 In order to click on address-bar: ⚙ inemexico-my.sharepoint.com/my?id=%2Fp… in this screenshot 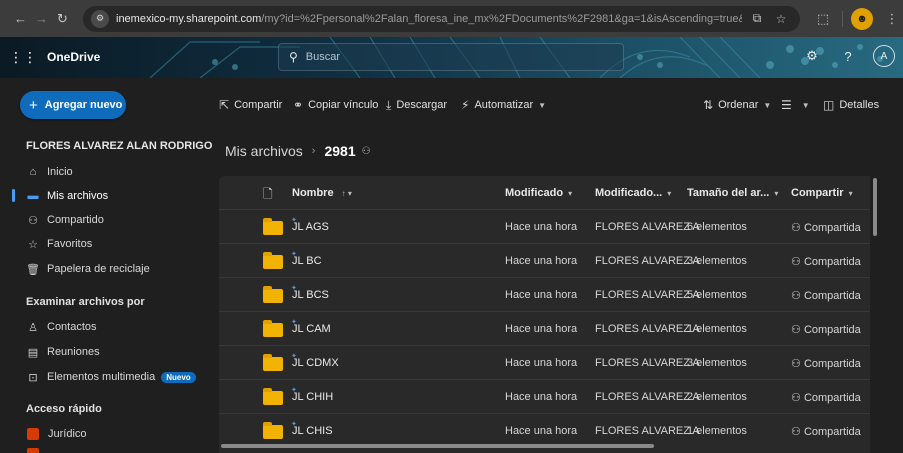, I will do `click(441, 18)`.